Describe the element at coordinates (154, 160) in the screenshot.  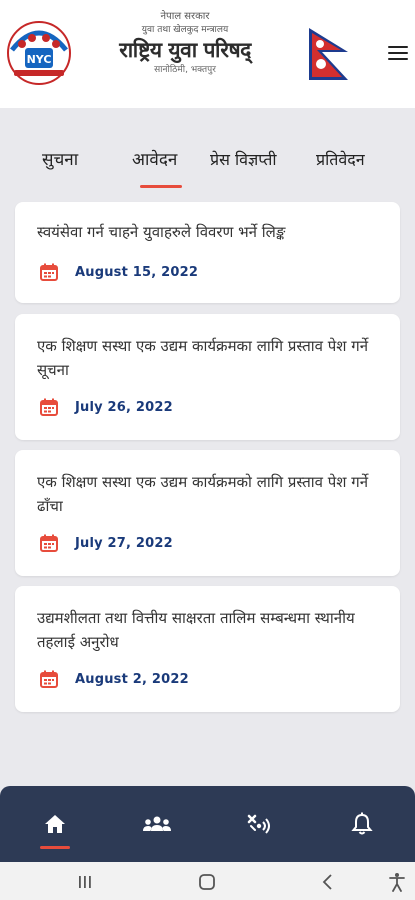
I see `tab-application: आवेदन` at that location.